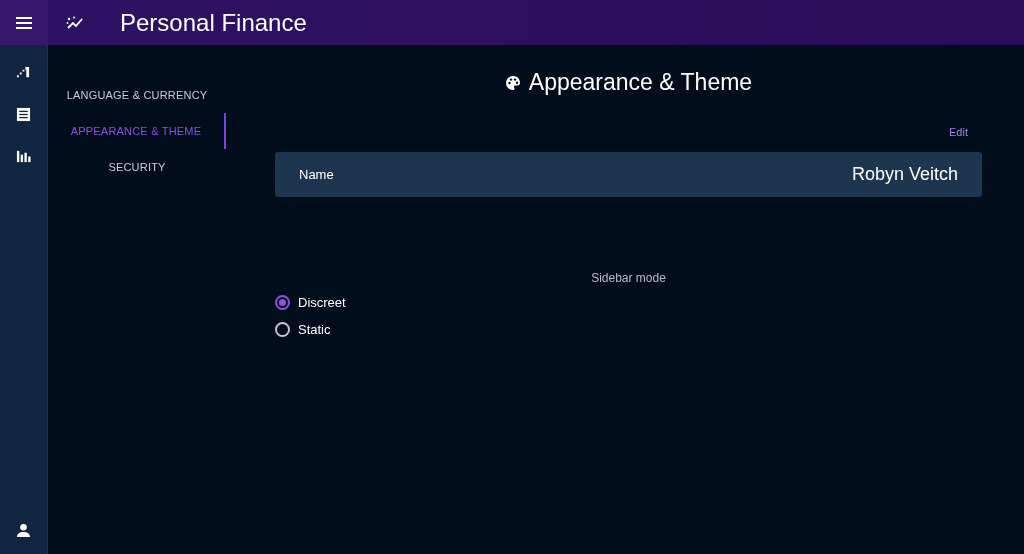  What do you see at coordinates (640, 82) in the screenshot?
I see `section-title: Appearance & Theme` at bounding box center [640, 82].